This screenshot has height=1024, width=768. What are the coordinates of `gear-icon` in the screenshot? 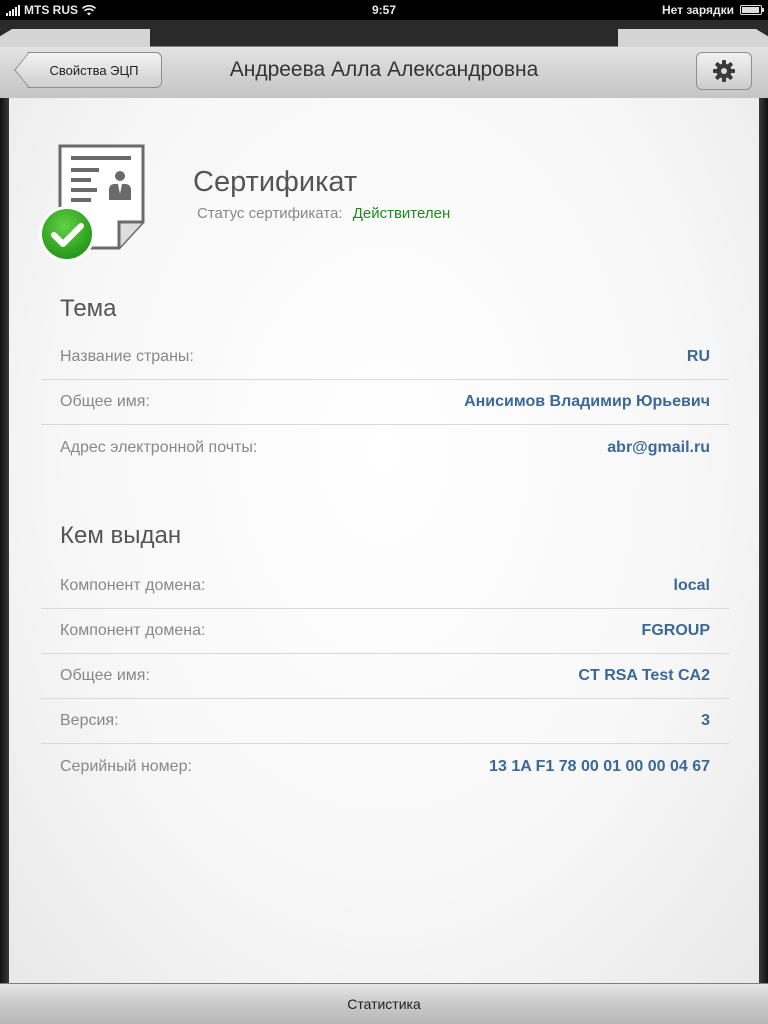 It's located at (724, 71).